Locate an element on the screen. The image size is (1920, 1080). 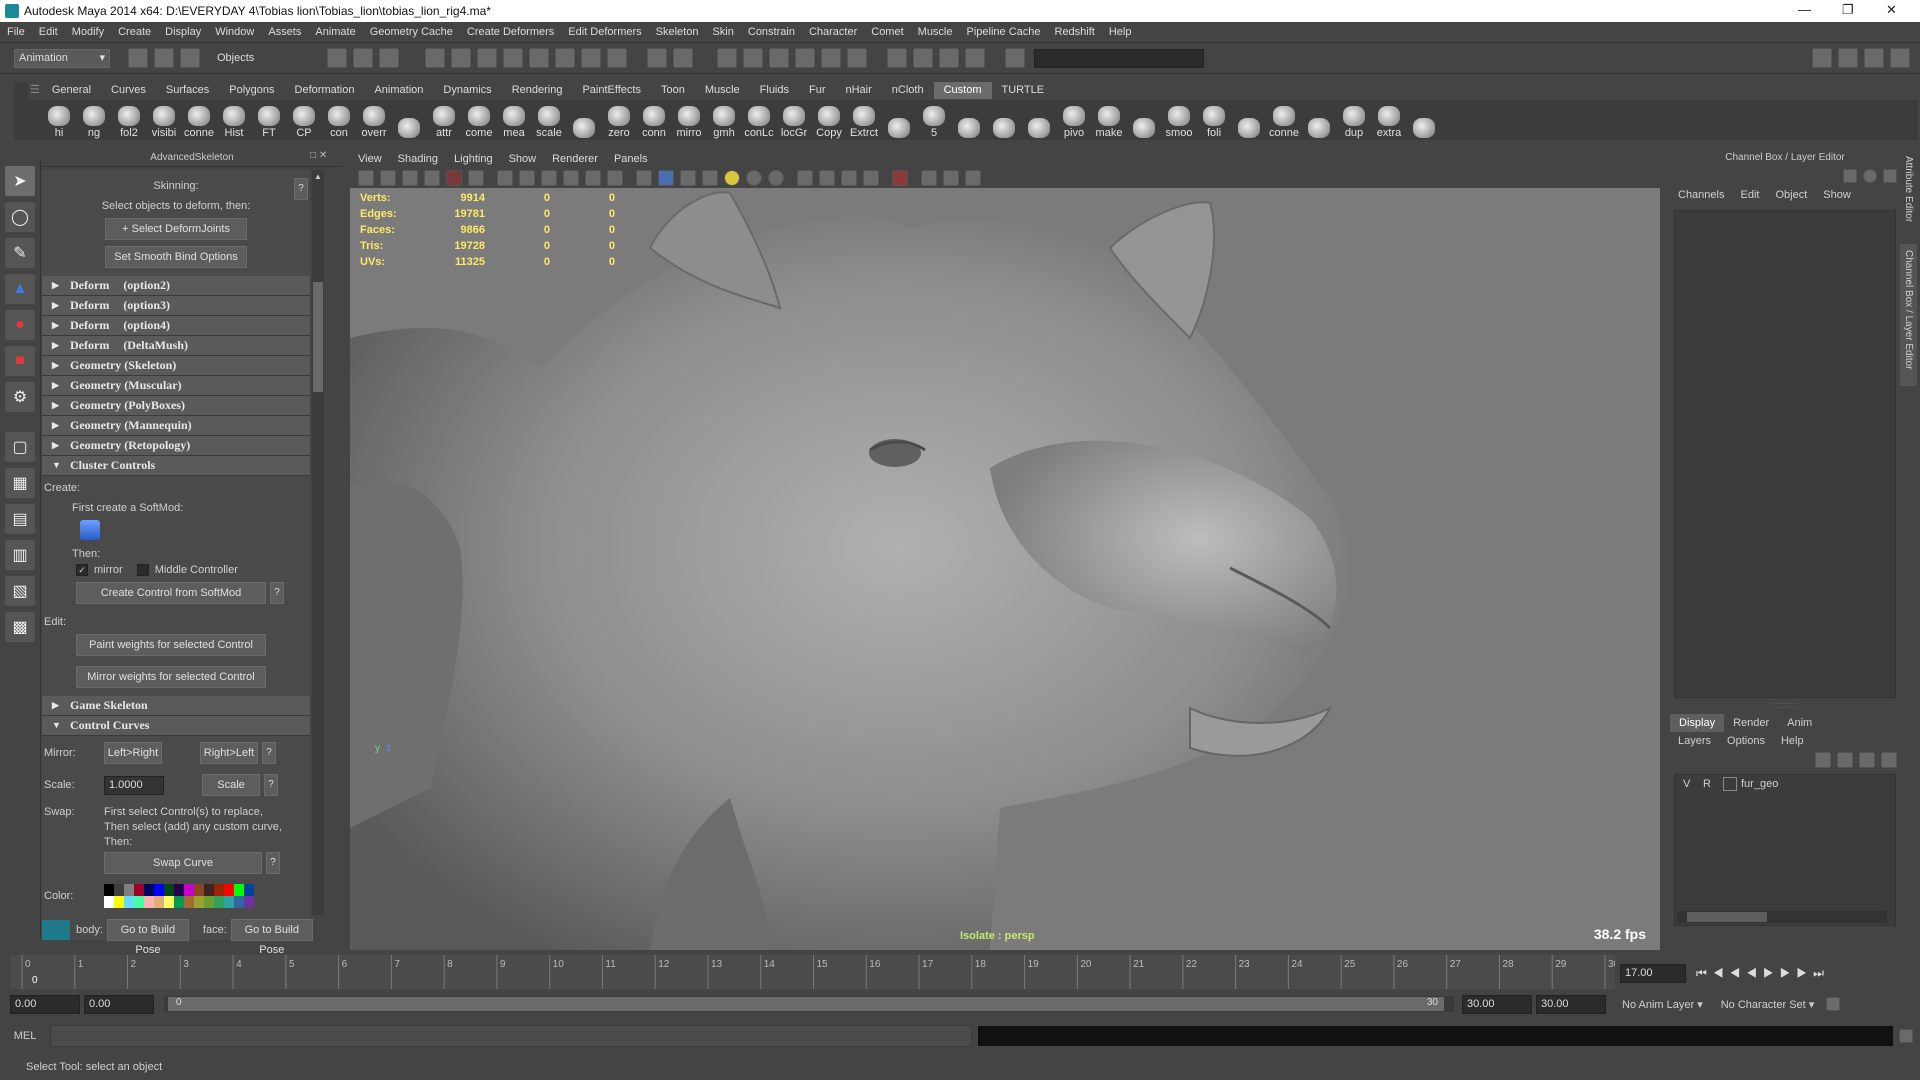
vp-menu-view: View is located at coordinates (370, 159).